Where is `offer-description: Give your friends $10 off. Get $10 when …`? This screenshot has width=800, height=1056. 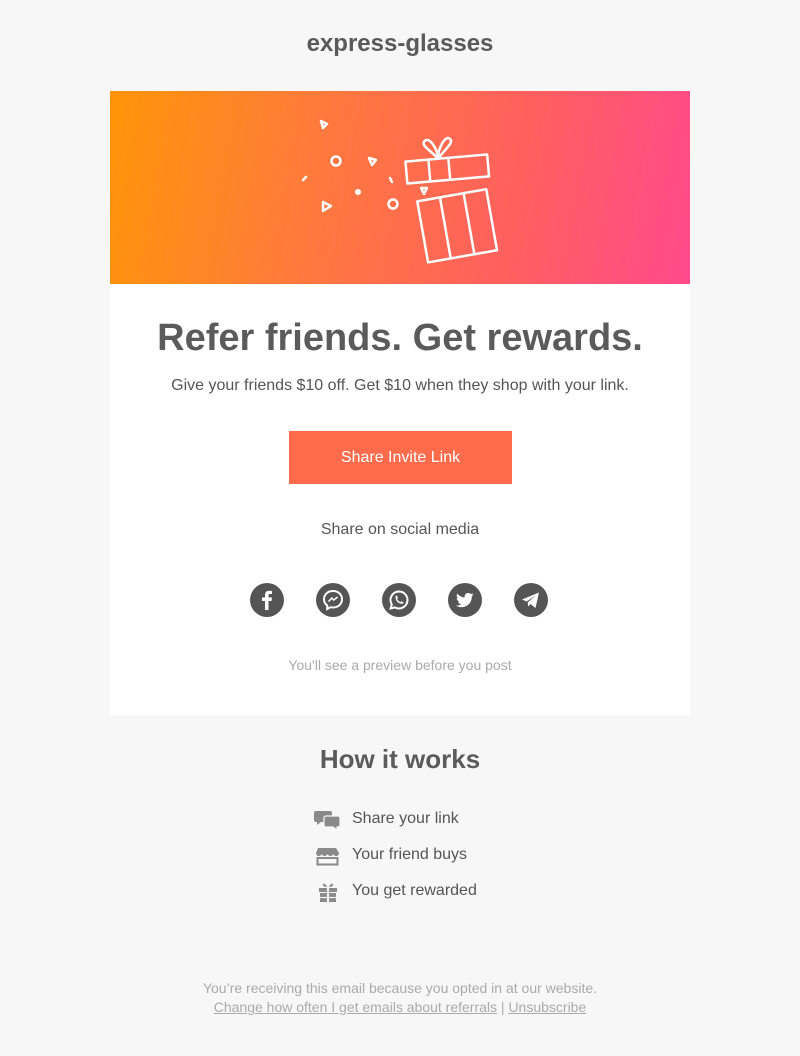
offer-description: Give your friends $10 off. Get $10 when … is located at coordinates (400, 385).